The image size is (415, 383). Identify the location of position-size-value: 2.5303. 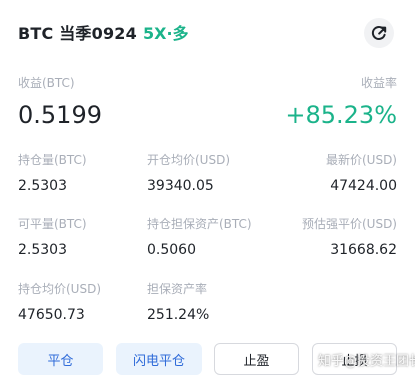
(42, 186).